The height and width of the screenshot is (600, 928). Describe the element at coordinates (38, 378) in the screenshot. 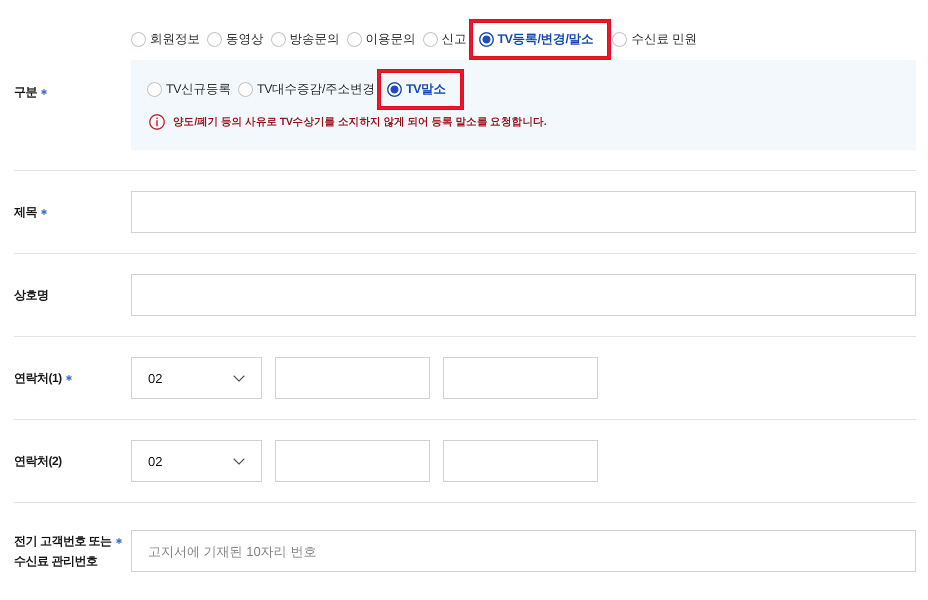

I see `field-label: 연락처(1)` at that location.